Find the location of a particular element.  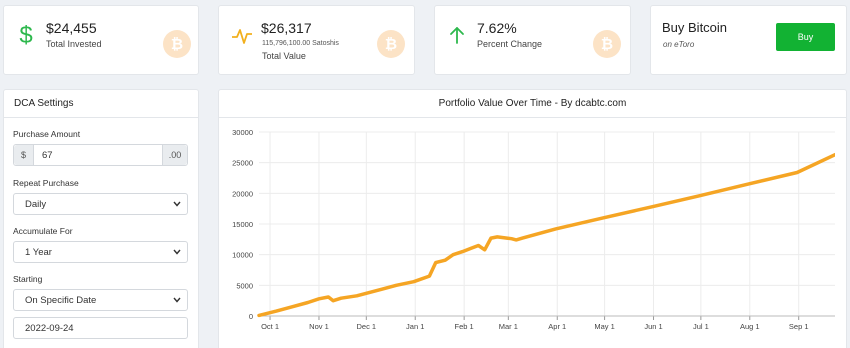

buy-bitcoin-title: Buy Bitcoin is located at coordinates (695, 27).